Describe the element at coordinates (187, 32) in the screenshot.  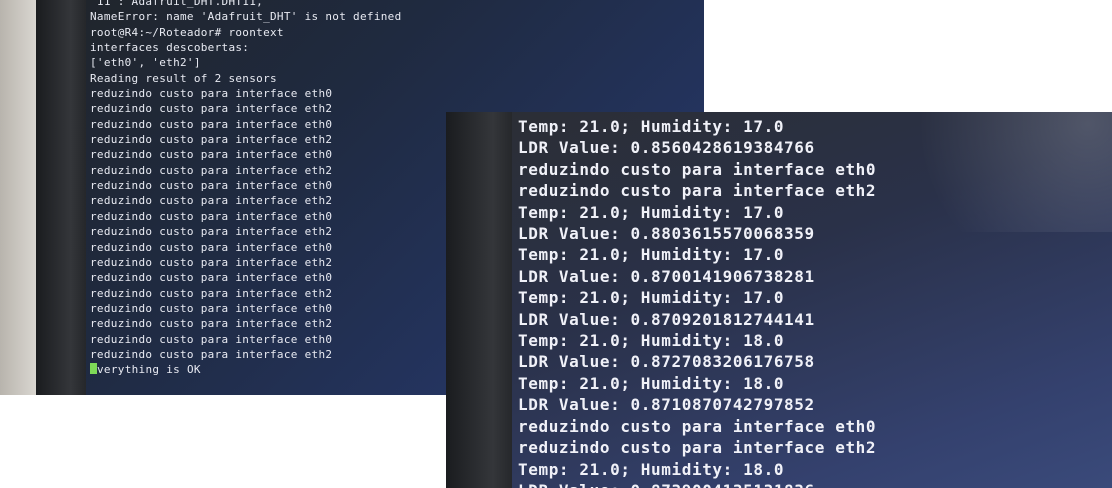
I see `terminal-line: root@R4:~/Roteador# roontext` at that location.